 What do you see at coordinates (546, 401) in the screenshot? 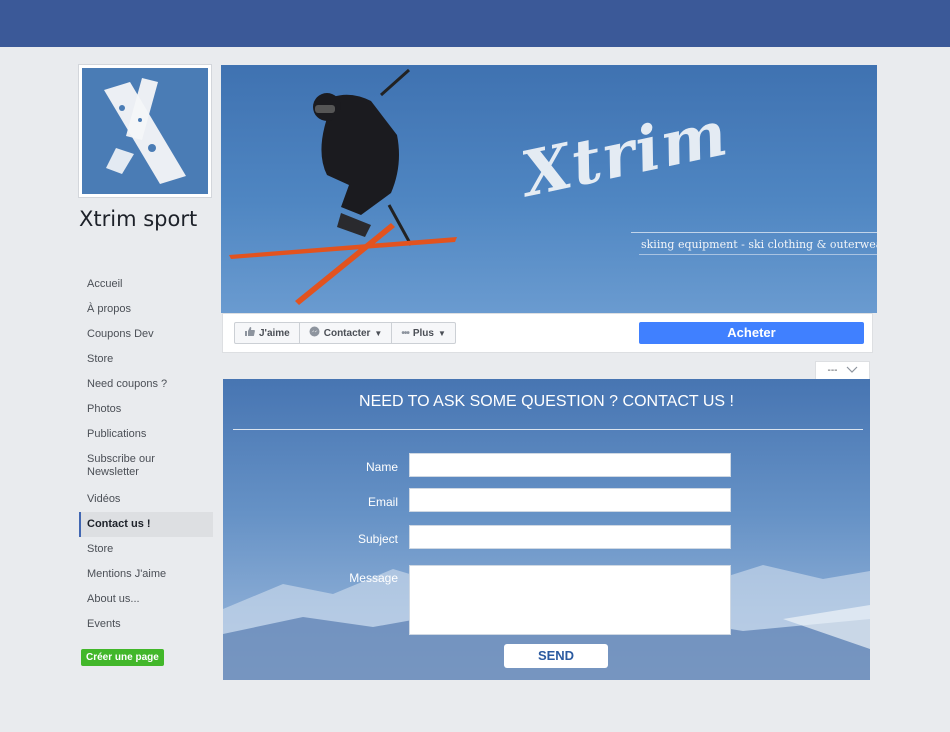
I see `contact-form-title: NEED TO ASK SOME QUESTION ? CONTACT US !` at bounding box center [546, 401].